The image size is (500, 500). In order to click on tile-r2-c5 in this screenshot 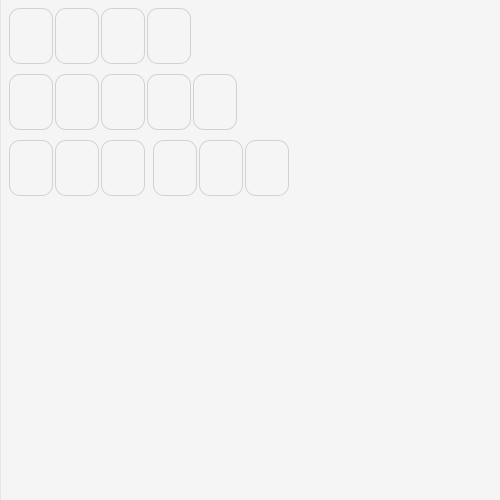, I will do `click(215, 102)`.